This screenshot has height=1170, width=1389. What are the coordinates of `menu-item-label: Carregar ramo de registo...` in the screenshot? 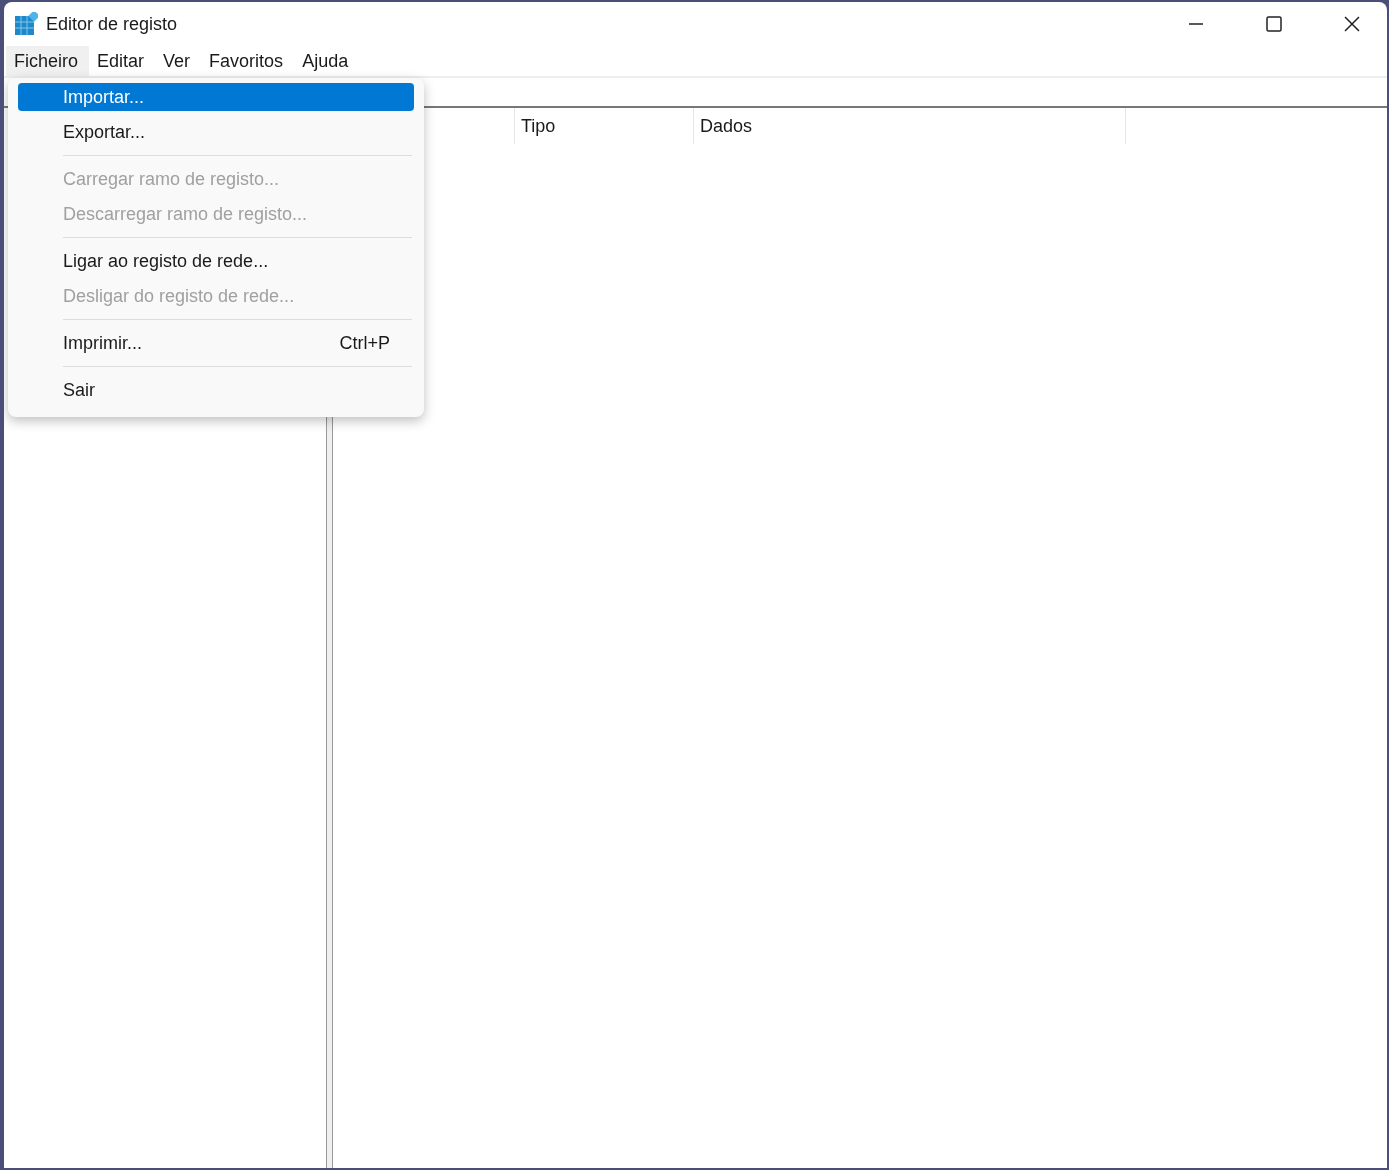 It's located at (171, 179).